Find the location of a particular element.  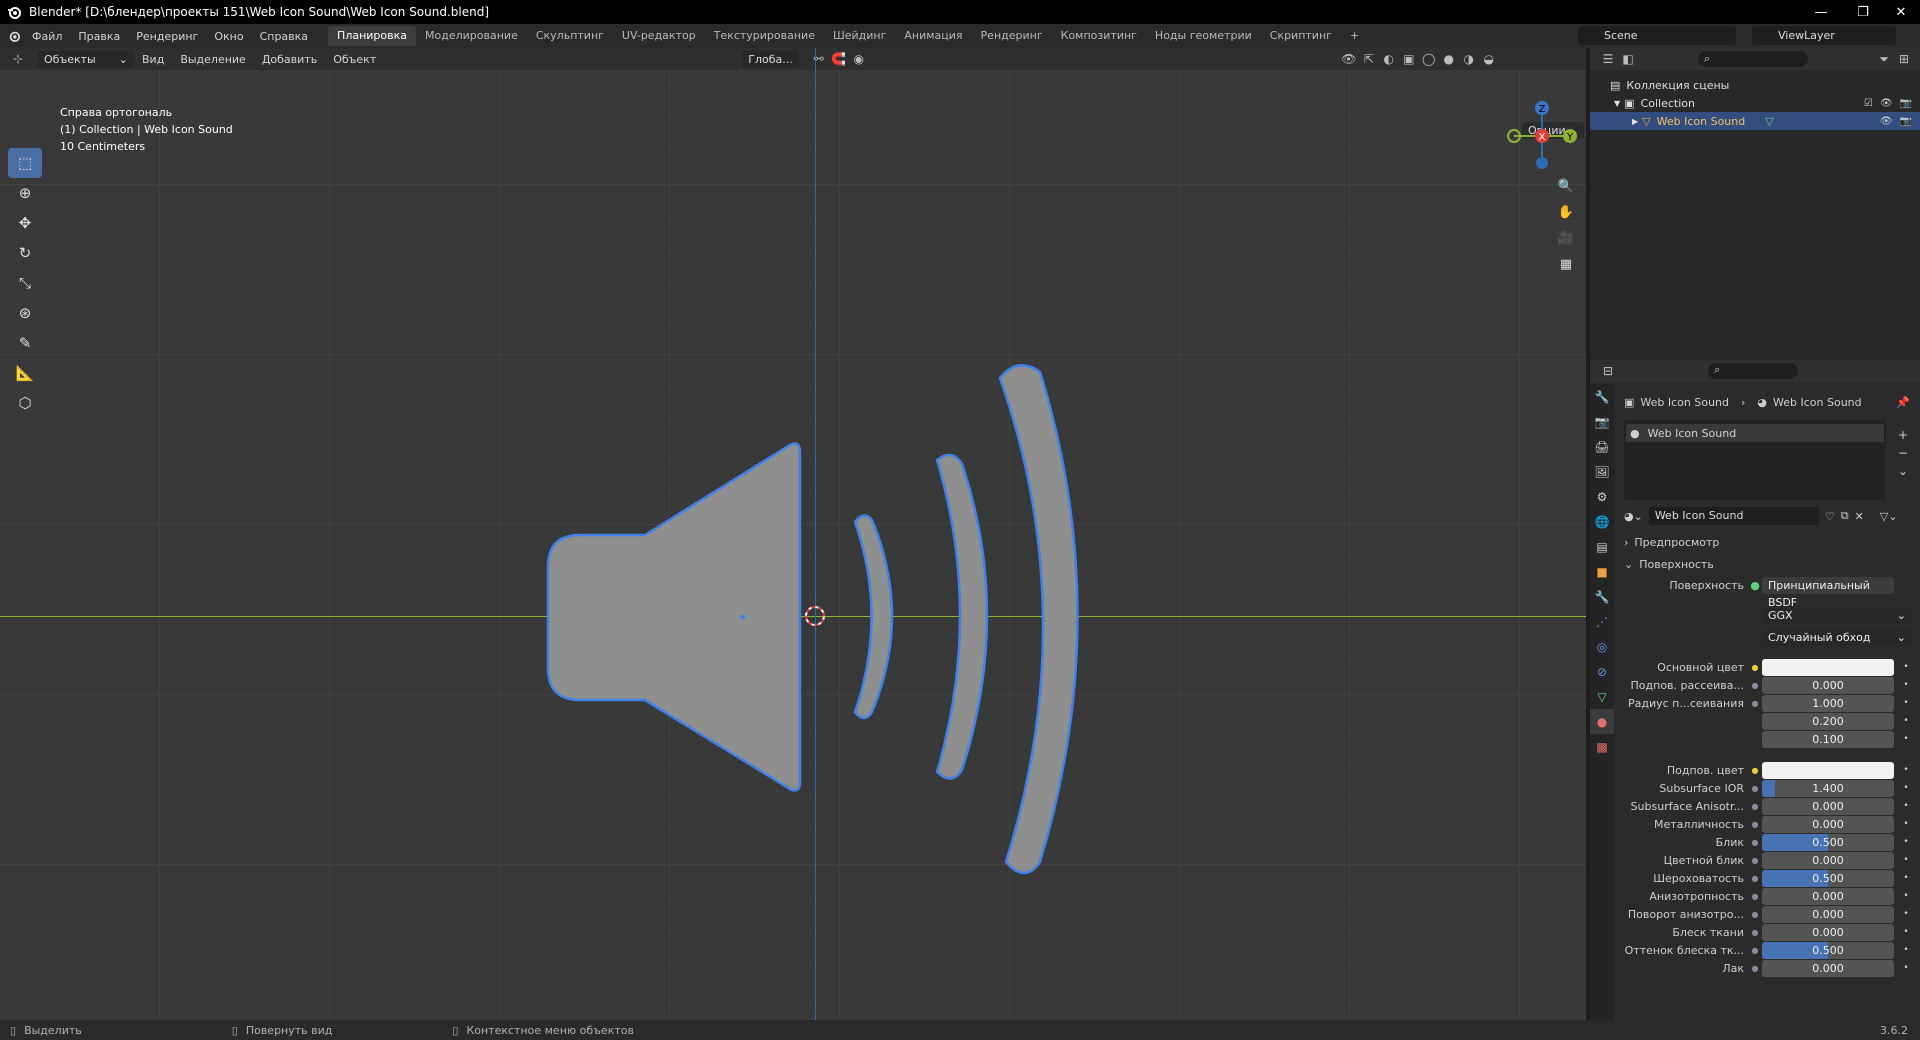

texture-tab-icon: ▩ is located at coordinates (1602, 746).